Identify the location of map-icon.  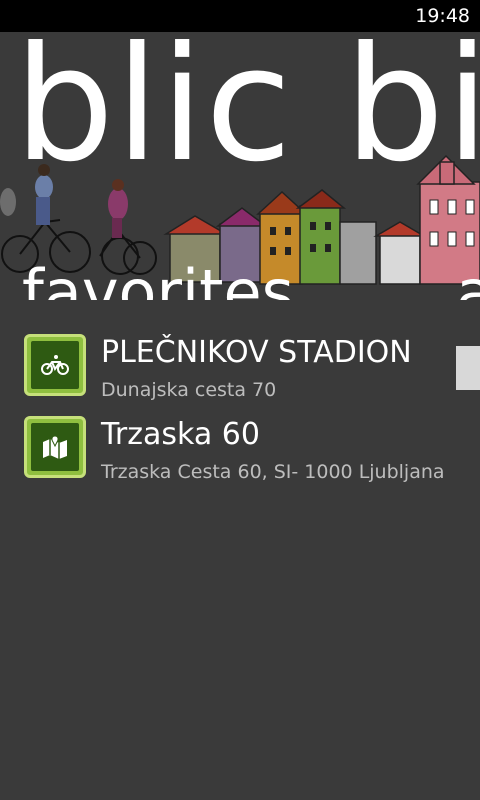
(55, 447).